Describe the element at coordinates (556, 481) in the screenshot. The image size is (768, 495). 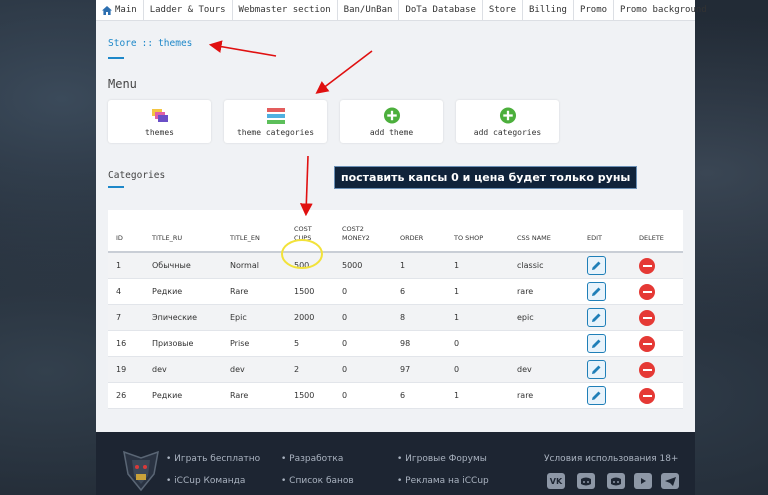
I see `vk-icon: VK` at that location.